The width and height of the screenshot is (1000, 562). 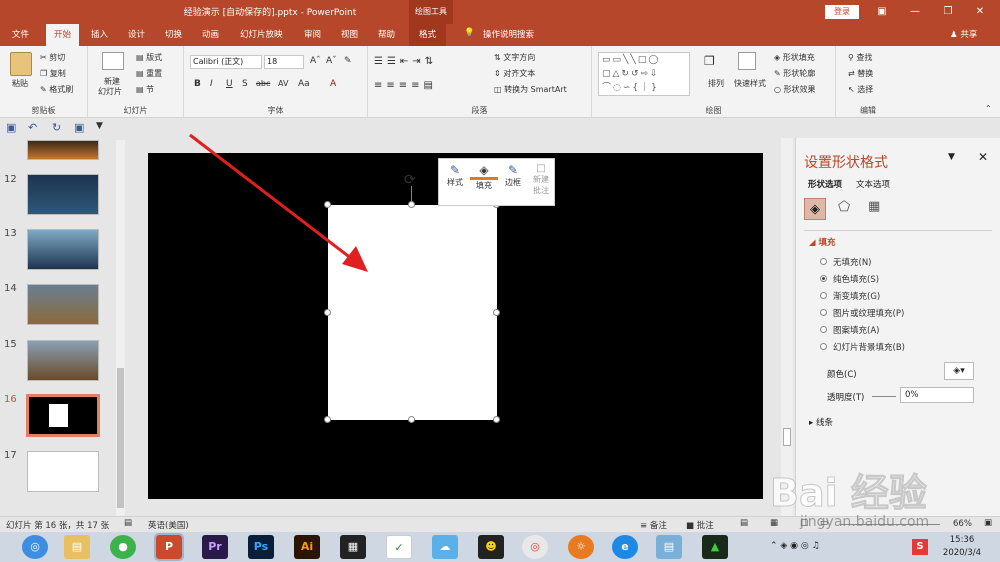 What do you see at coordinates (873, 184) in the screenshot?
I see `tab-text-options: 文本选项` at bounding box center [873, 184].